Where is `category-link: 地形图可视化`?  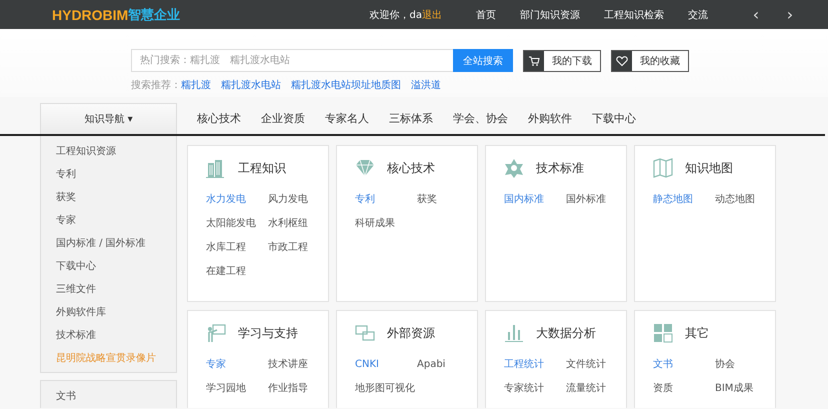 category-link: 地形图可视化 is located at coordinates (386, 389).